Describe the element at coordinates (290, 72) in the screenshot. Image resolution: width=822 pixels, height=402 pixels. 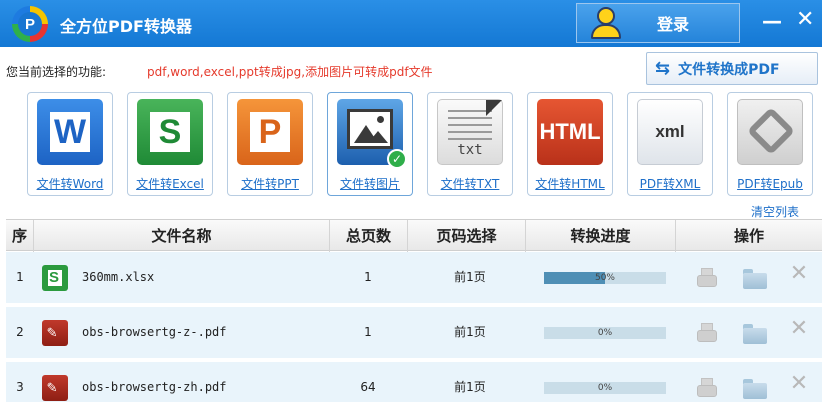
I see `current-function-description: pdf,word,excel,ppt转成jpg,添加图片可转成pdf文件` at that location.